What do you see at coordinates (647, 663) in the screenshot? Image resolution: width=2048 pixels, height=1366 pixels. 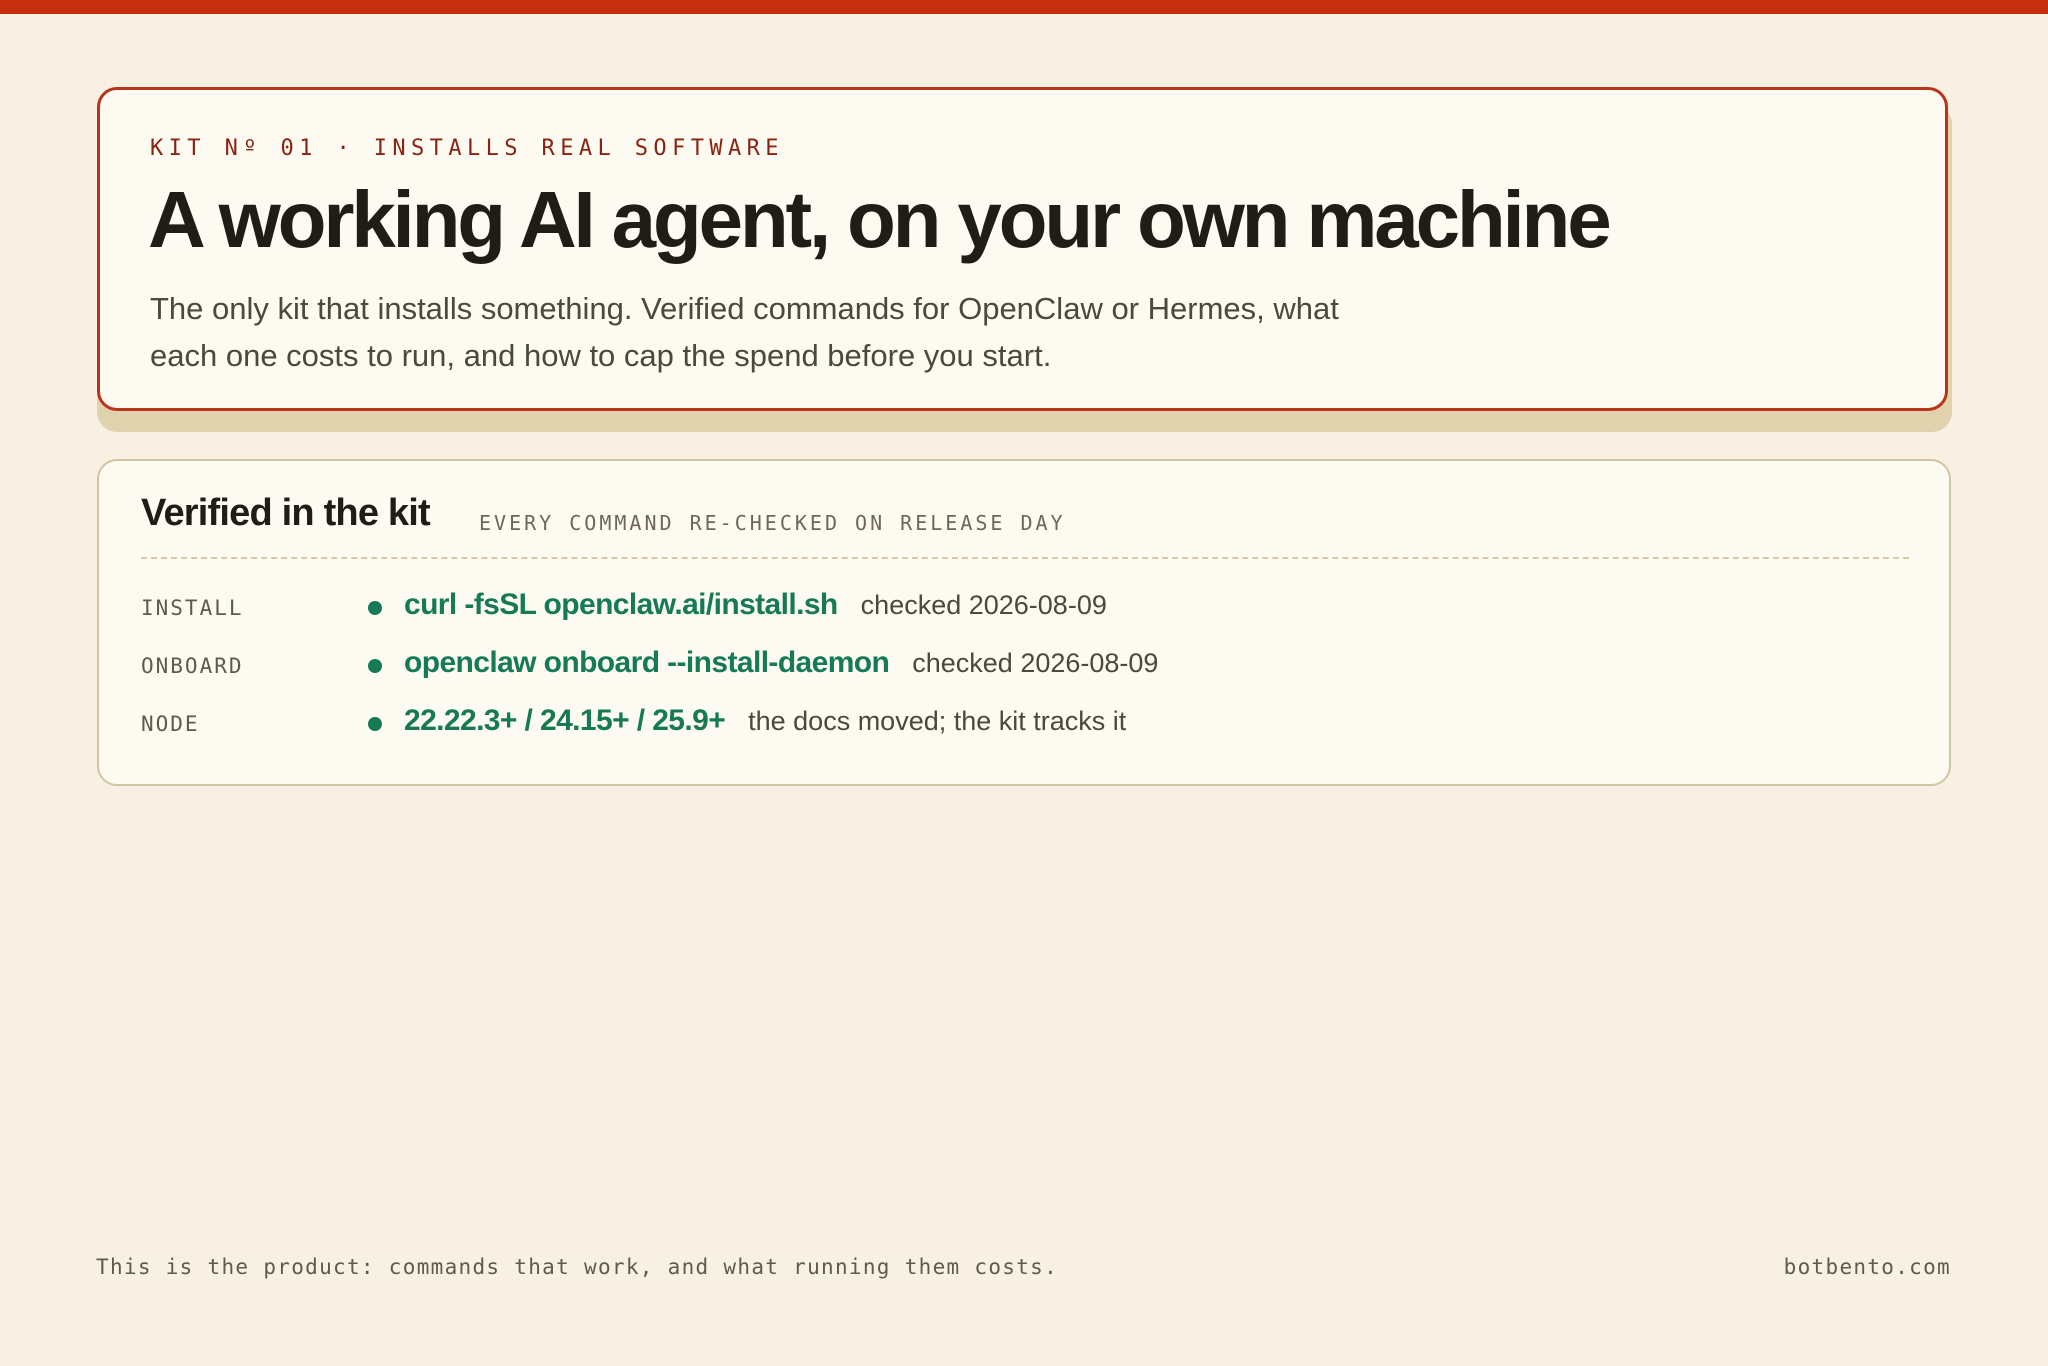 I see `onboard-command: openclaw onboard --install-daemon` at bounding box center [647, 663].